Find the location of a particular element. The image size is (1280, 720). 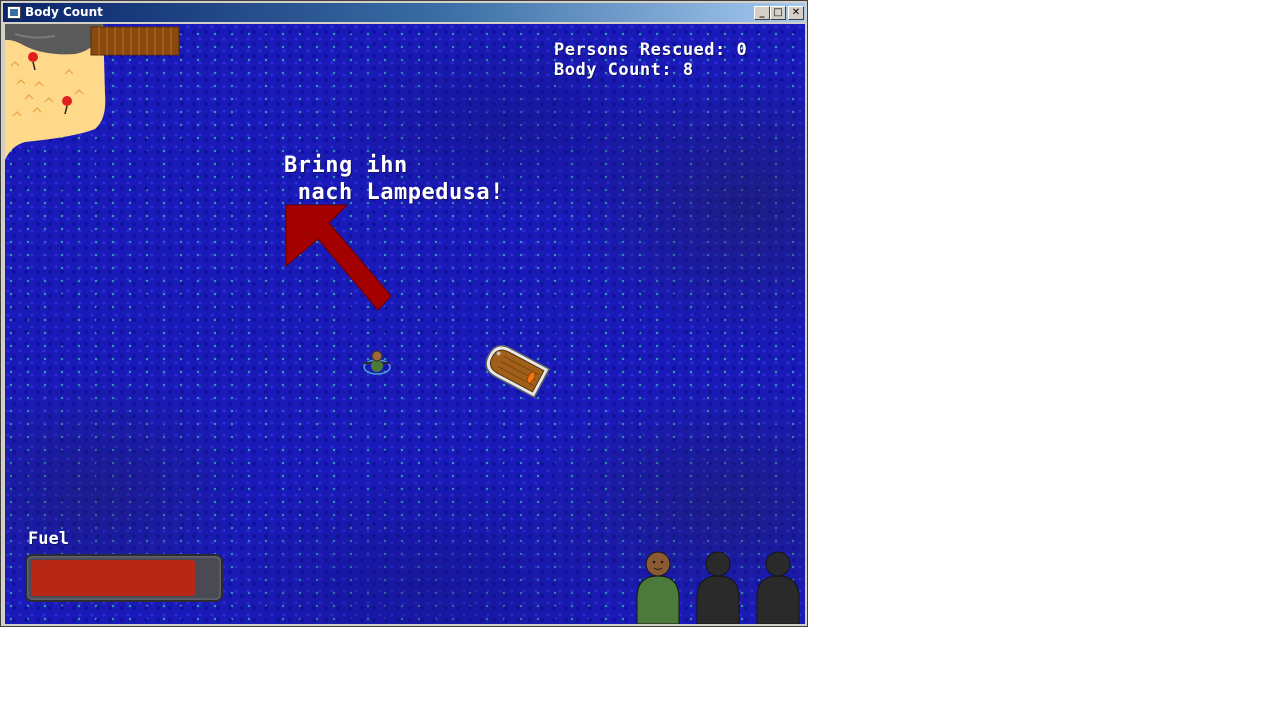

window-title: Body Count is located at coordinates (64, 12).